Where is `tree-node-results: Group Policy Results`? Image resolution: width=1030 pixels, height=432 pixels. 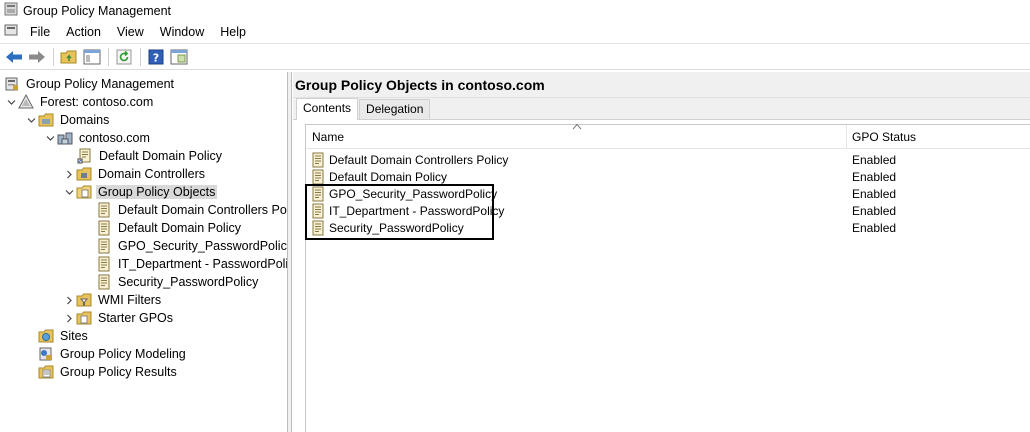
tree-node-results: Group Policy Results is located at coordinates (108, 372).